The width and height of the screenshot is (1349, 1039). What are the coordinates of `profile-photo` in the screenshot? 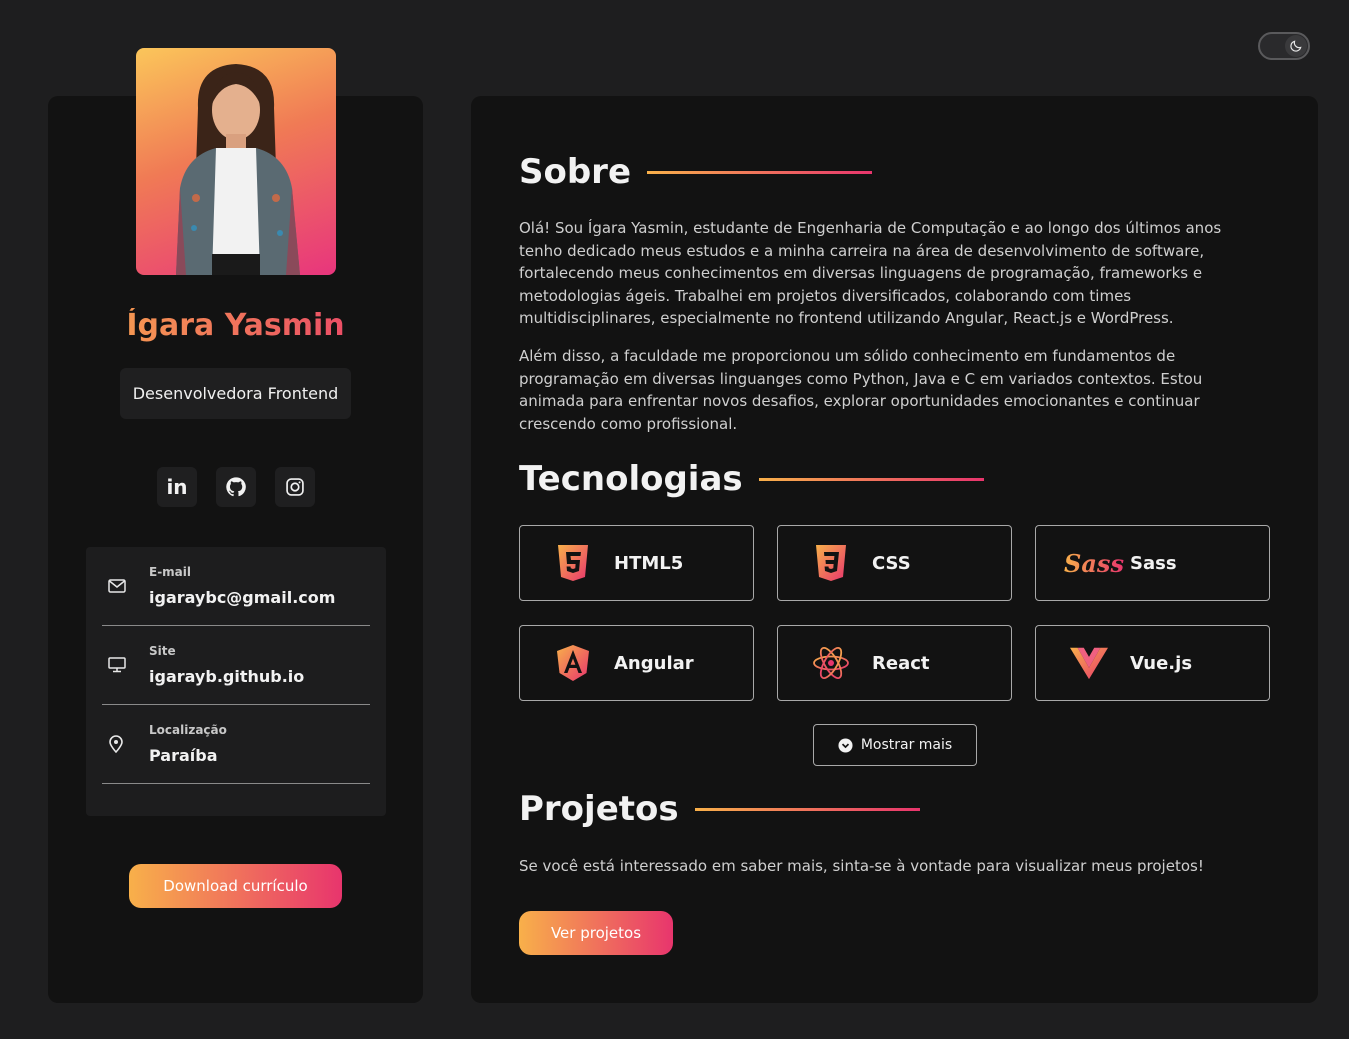 It's located at (236, 161).